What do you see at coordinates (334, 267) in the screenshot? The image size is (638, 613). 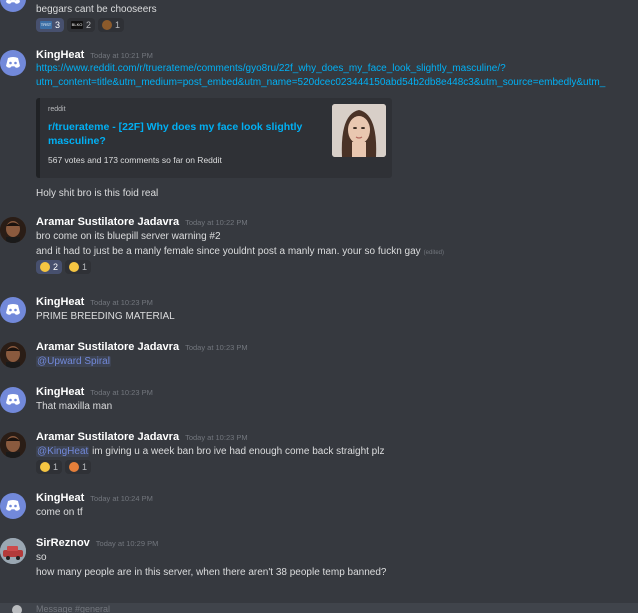 I see `reaction-bar: 2 1` at bounding box center [334, 267].